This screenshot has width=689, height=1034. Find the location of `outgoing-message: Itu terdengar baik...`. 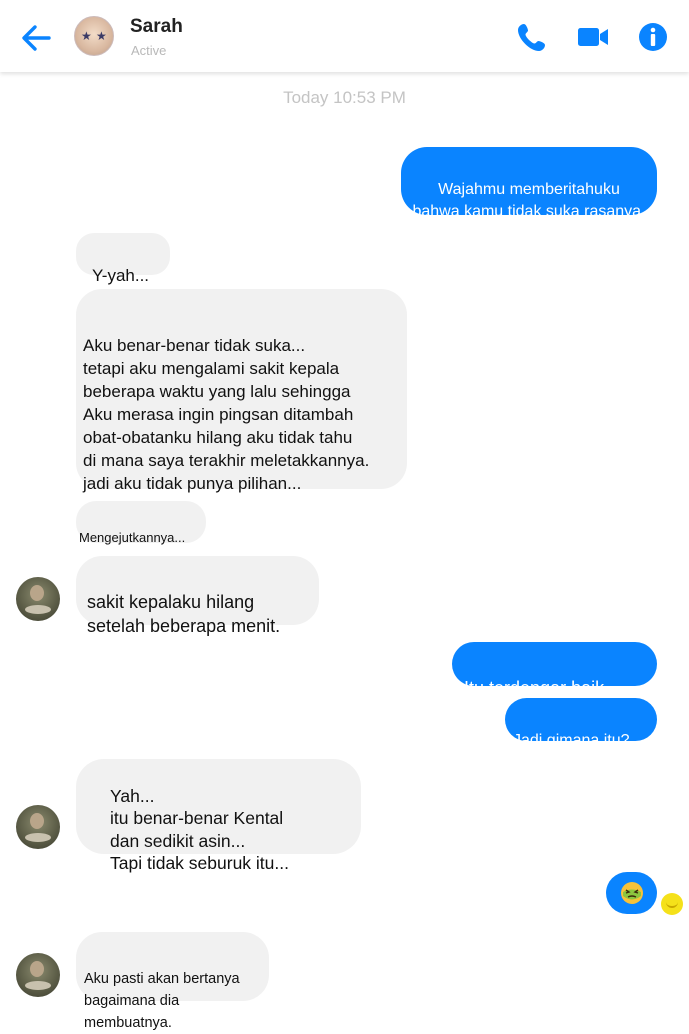

outgoing-message: Itu terdengar baik... is located at coordinates (554, 670).